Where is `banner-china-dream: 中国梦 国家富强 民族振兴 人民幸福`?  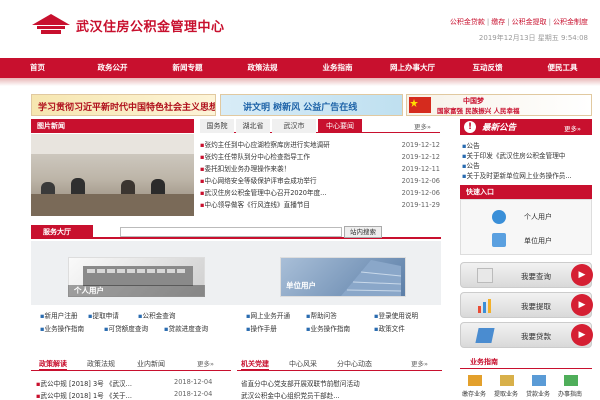 banner-china-dream: 中国梦 国家富强 民族振兴 人民幸福 is located at coordinates (499, 105).